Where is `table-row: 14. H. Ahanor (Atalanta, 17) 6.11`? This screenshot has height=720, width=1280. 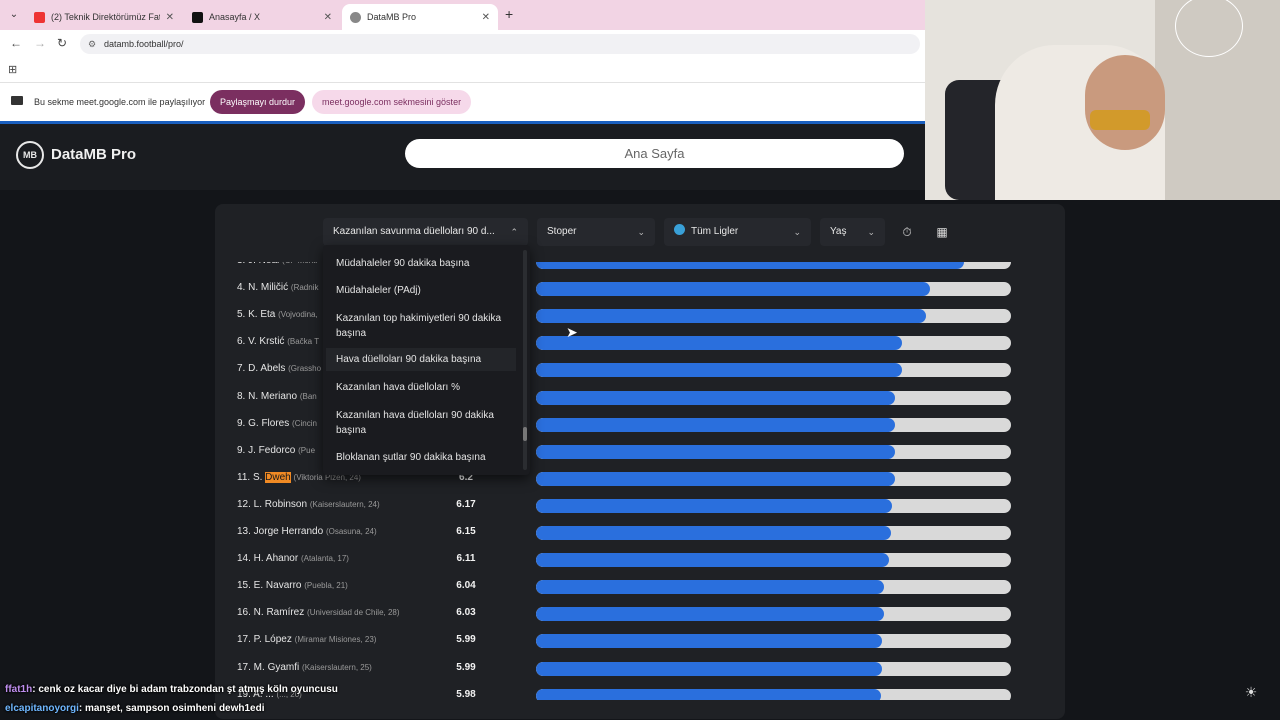
table-row: 14. H. Ahanor (Atalanta, 17) 6.11 is located at coordinates (640, 559).